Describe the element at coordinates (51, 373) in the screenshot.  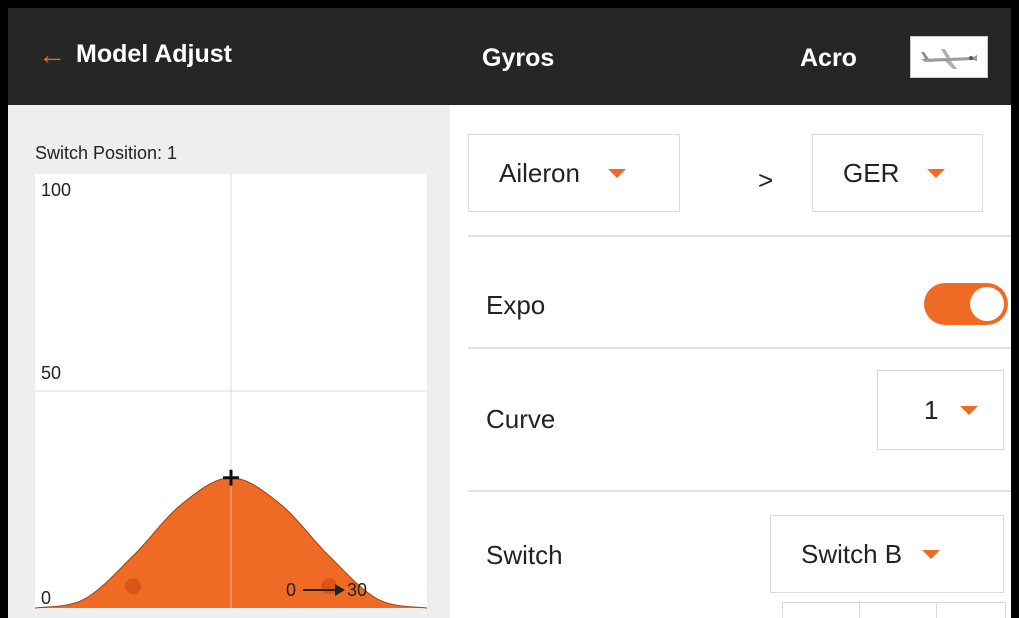
I see `y-tick-50: 50` at that location.